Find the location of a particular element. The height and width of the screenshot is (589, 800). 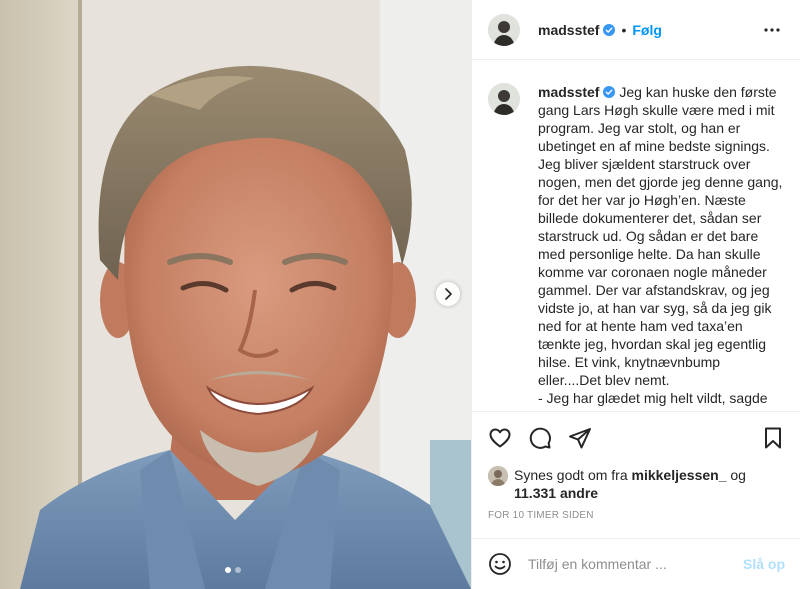

likes-prefix: Synes godt om fra is located at coordinates (573, 475).